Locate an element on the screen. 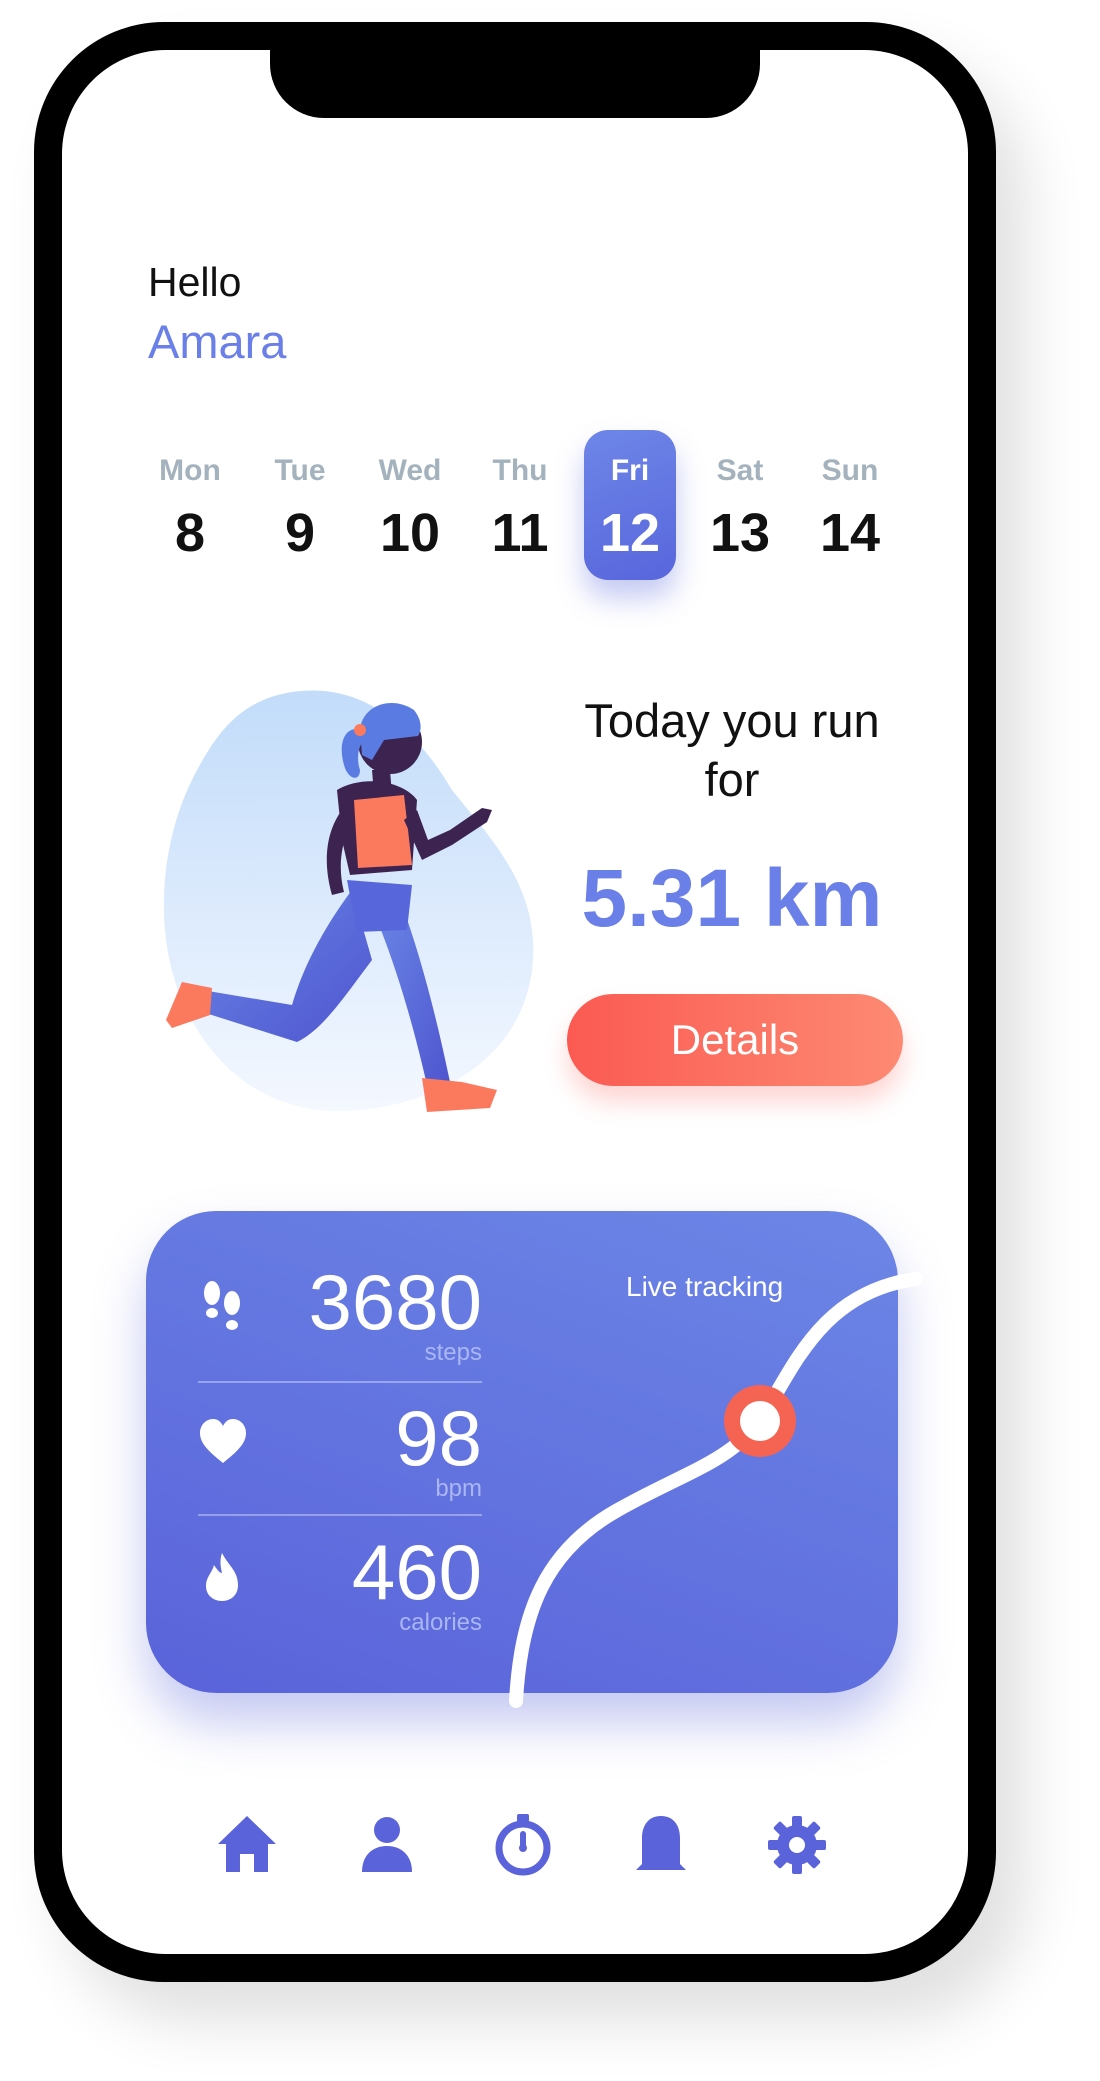 Image resolution: width=1100 pixels, height=2081 pixels. calendar-day-sun: Sun 14 is located at coordinates (850, 505).